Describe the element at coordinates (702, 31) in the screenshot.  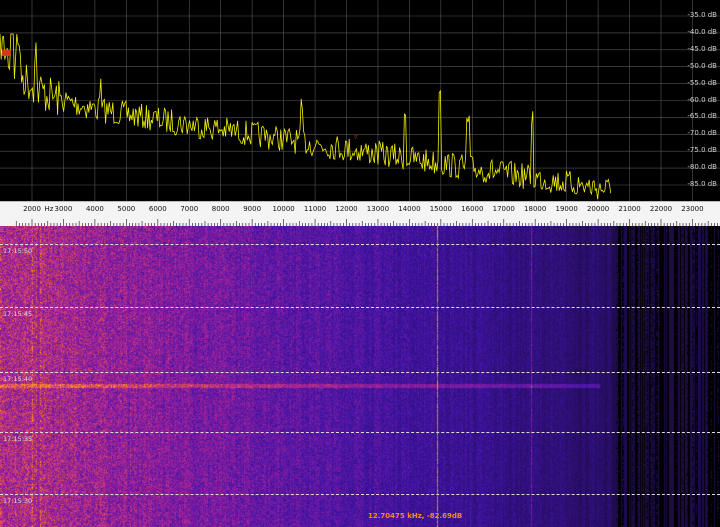
I see `db-label: -40.0 dB` at that location.